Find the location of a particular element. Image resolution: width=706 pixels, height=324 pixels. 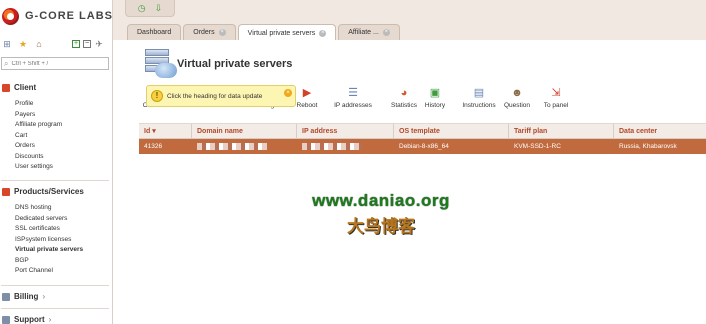

panel-icon: ⇲ is located at coordinates (556, 93).